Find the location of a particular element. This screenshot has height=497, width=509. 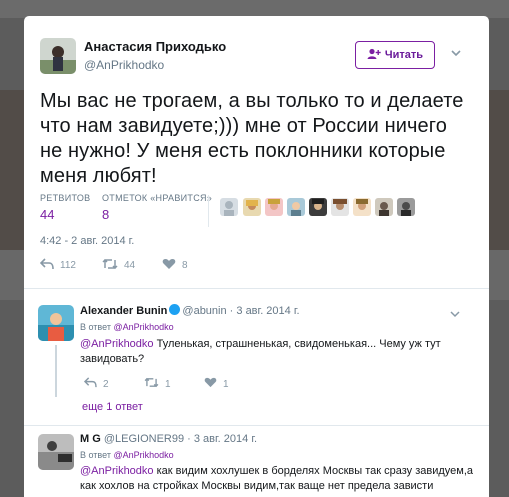

reply-action: 112 is located at coordinates (57, 265).